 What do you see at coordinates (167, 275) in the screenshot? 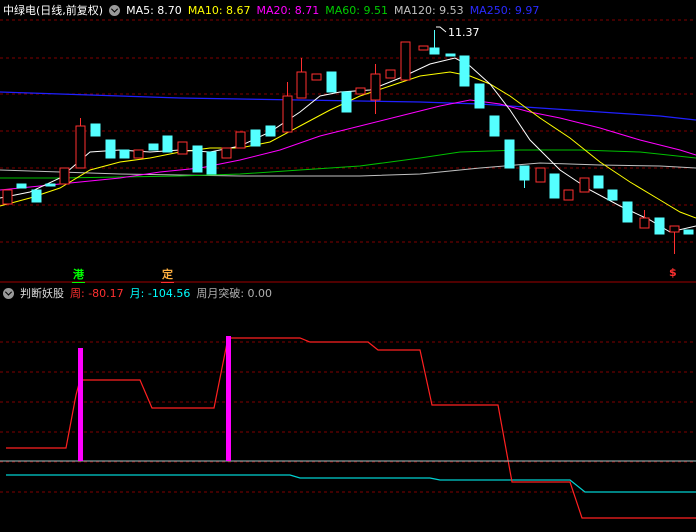
I see `mark-ding: 定` at bounding box center [167, 275].